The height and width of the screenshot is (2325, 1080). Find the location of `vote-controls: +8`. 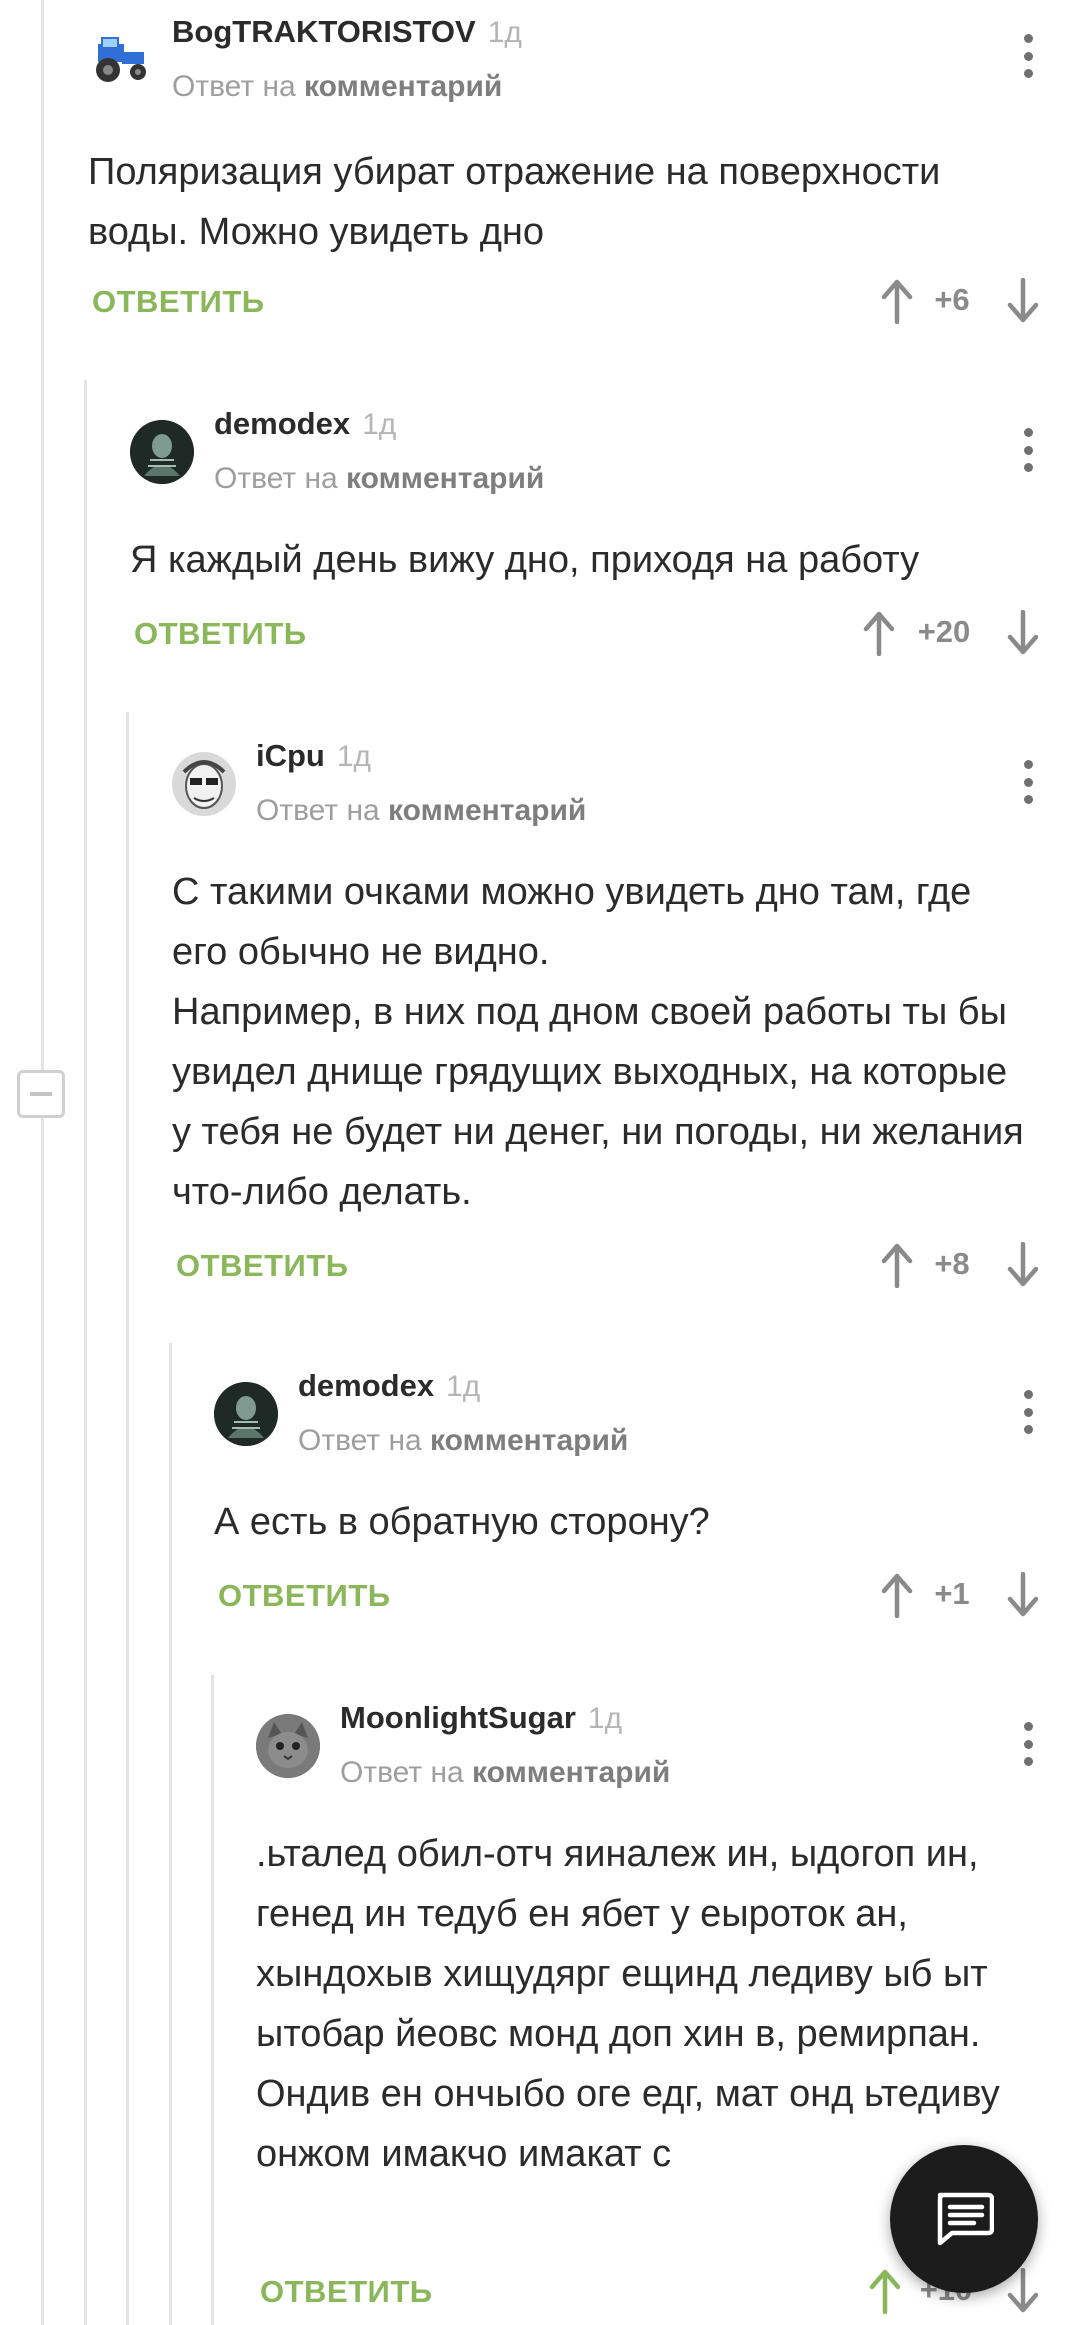

vote-controls: +8 is located at coordinates (962, 1267).